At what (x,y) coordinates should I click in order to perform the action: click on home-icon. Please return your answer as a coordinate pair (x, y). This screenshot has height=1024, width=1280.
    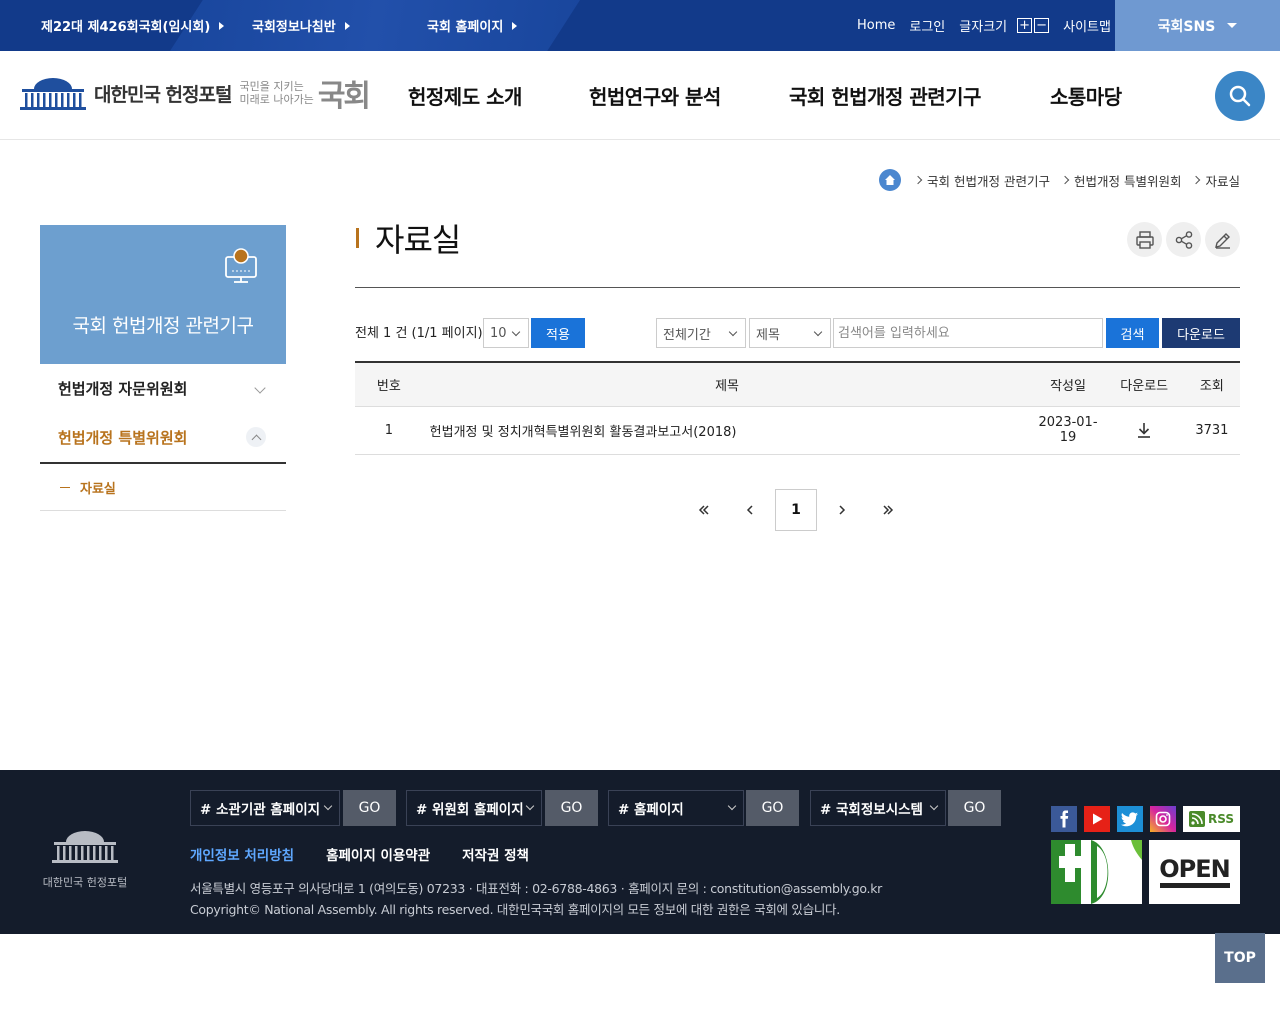
    Looking at the image, I should click on (890, 180).